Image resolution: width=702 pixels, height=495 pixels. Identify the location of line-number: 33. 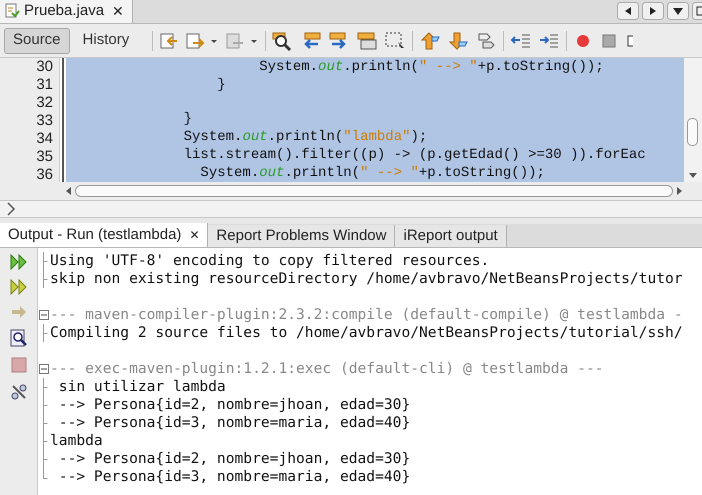
(44, 120).